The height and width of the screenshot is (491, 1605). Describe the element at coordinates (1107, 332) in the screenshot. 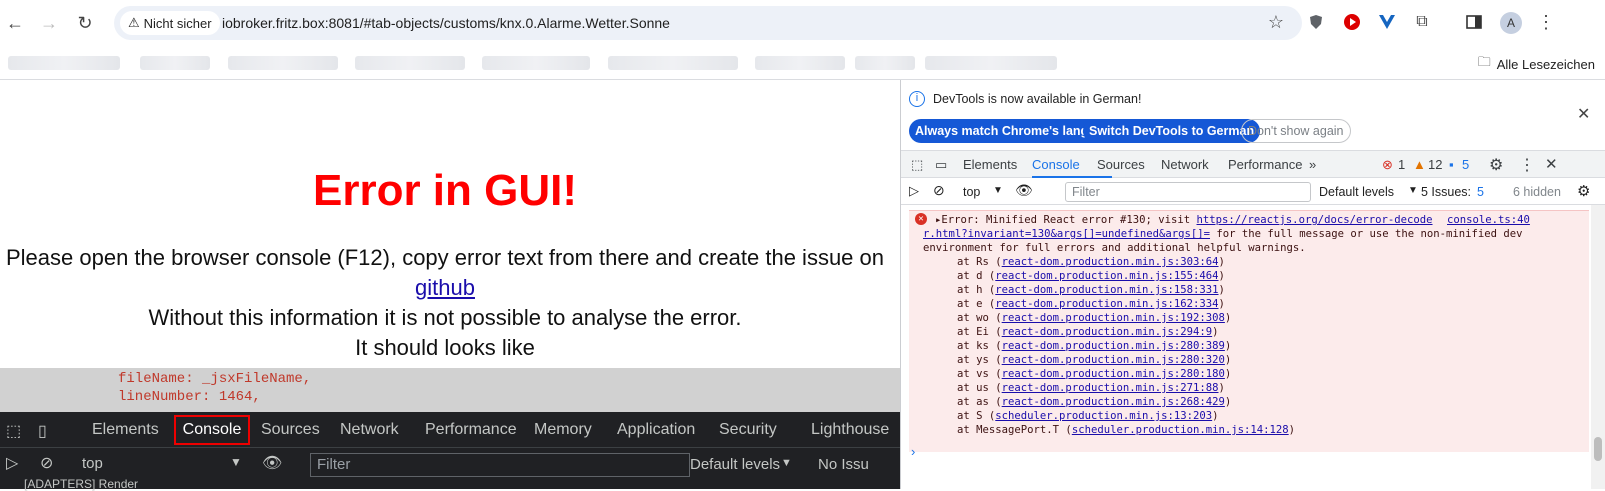

I see `stack-frame-link: react-dom.production.min.js:294:9` at that location.